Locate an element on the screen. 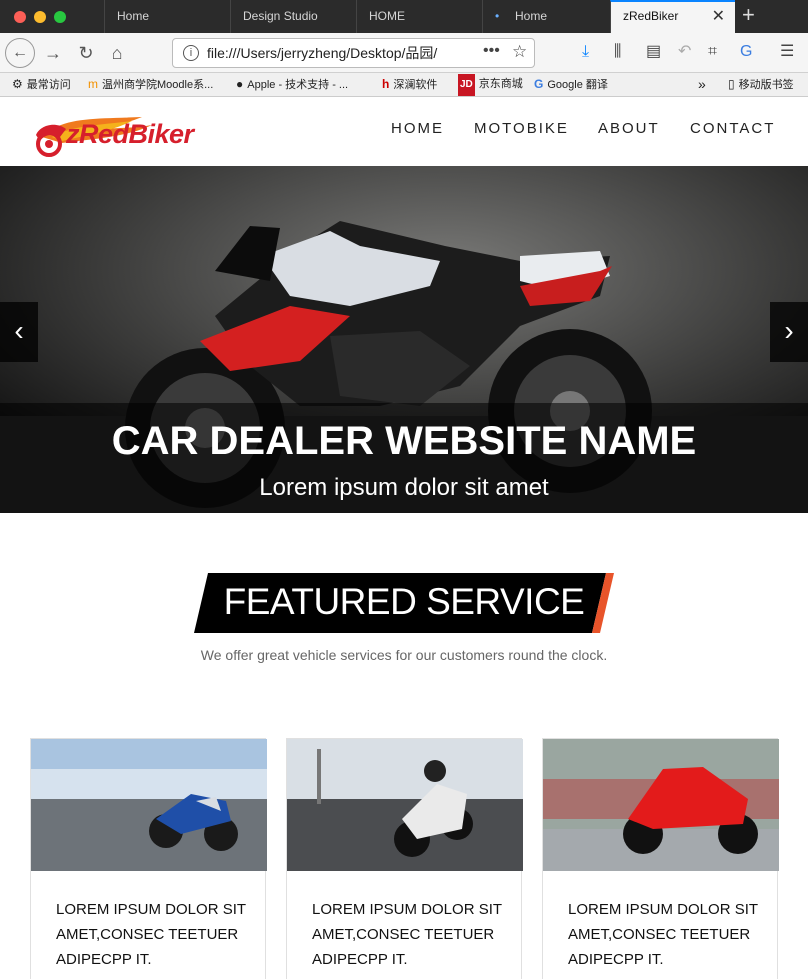 The height and width of the screenshot is (979, 808). new-tab-button: + is located at coordinates (748, 15).